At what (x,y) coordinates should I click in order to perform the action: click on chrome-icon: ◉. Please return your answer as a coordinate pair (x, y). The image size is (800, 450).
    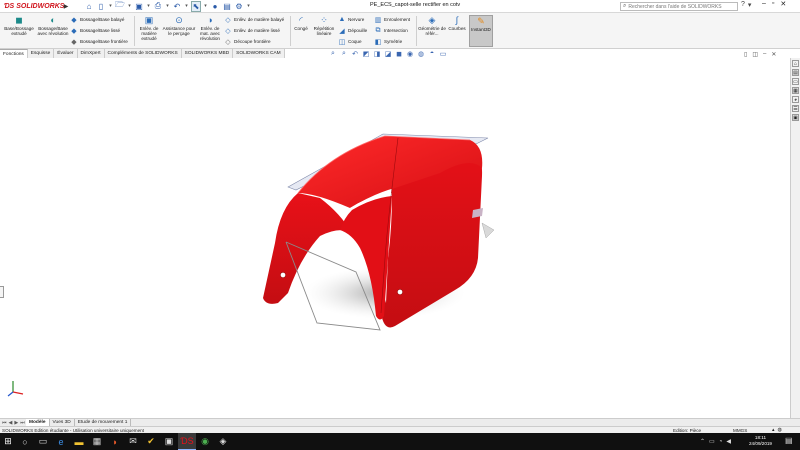
    Looking at the image, I should click on (205, 441).